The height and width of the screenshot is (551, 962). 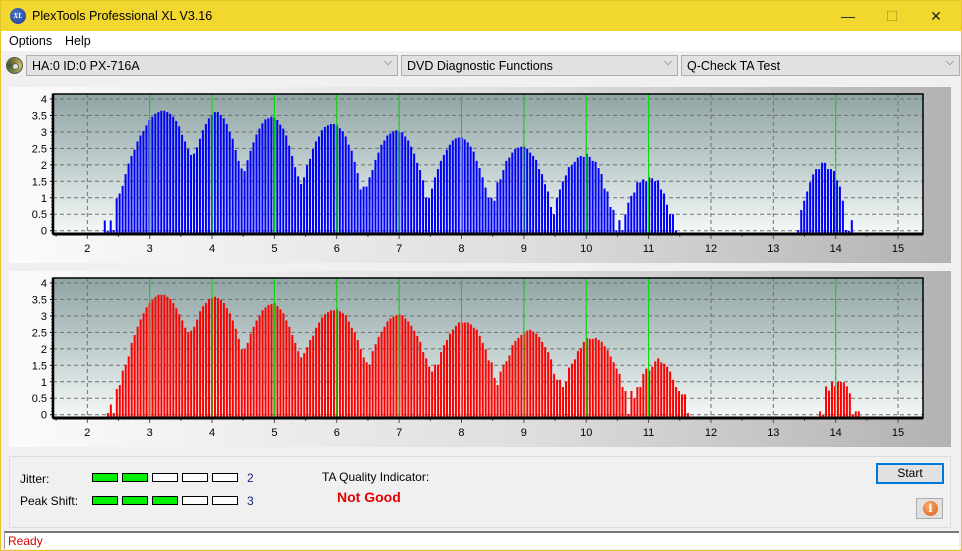 I want to click on status-text: Ready, so click(x=25, y=541).